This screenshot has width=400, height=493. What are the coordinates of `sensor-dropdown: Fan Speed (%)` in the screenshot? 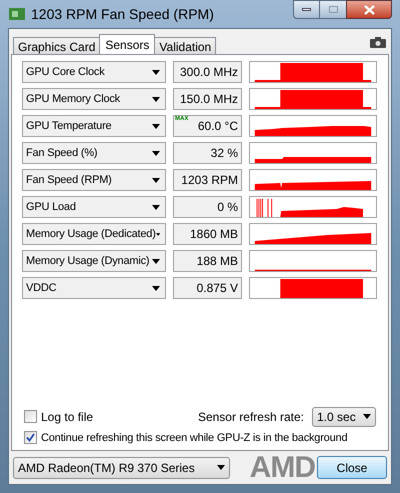 It's located at (94, 153).